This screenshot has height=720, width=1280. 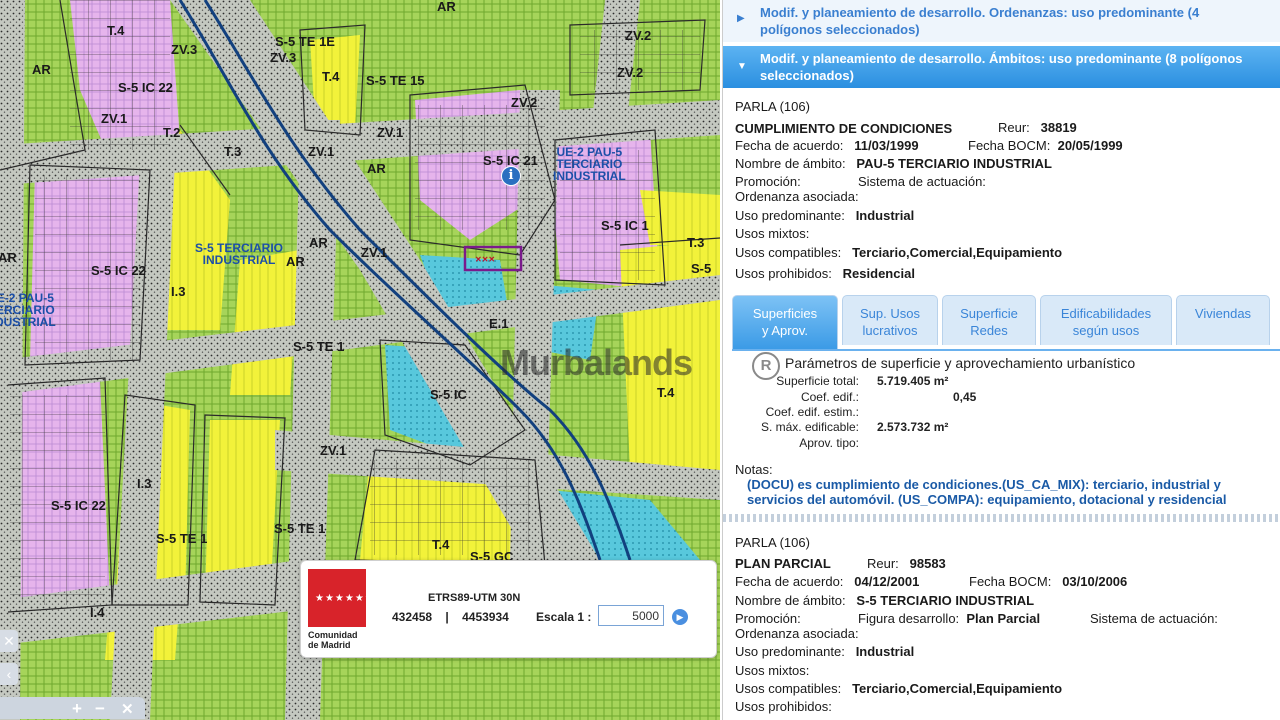 What do you see at coordinates (680, 617) in the screenshot?
I see `scale-go-icon: ▶` at bounding box center [680, 617].